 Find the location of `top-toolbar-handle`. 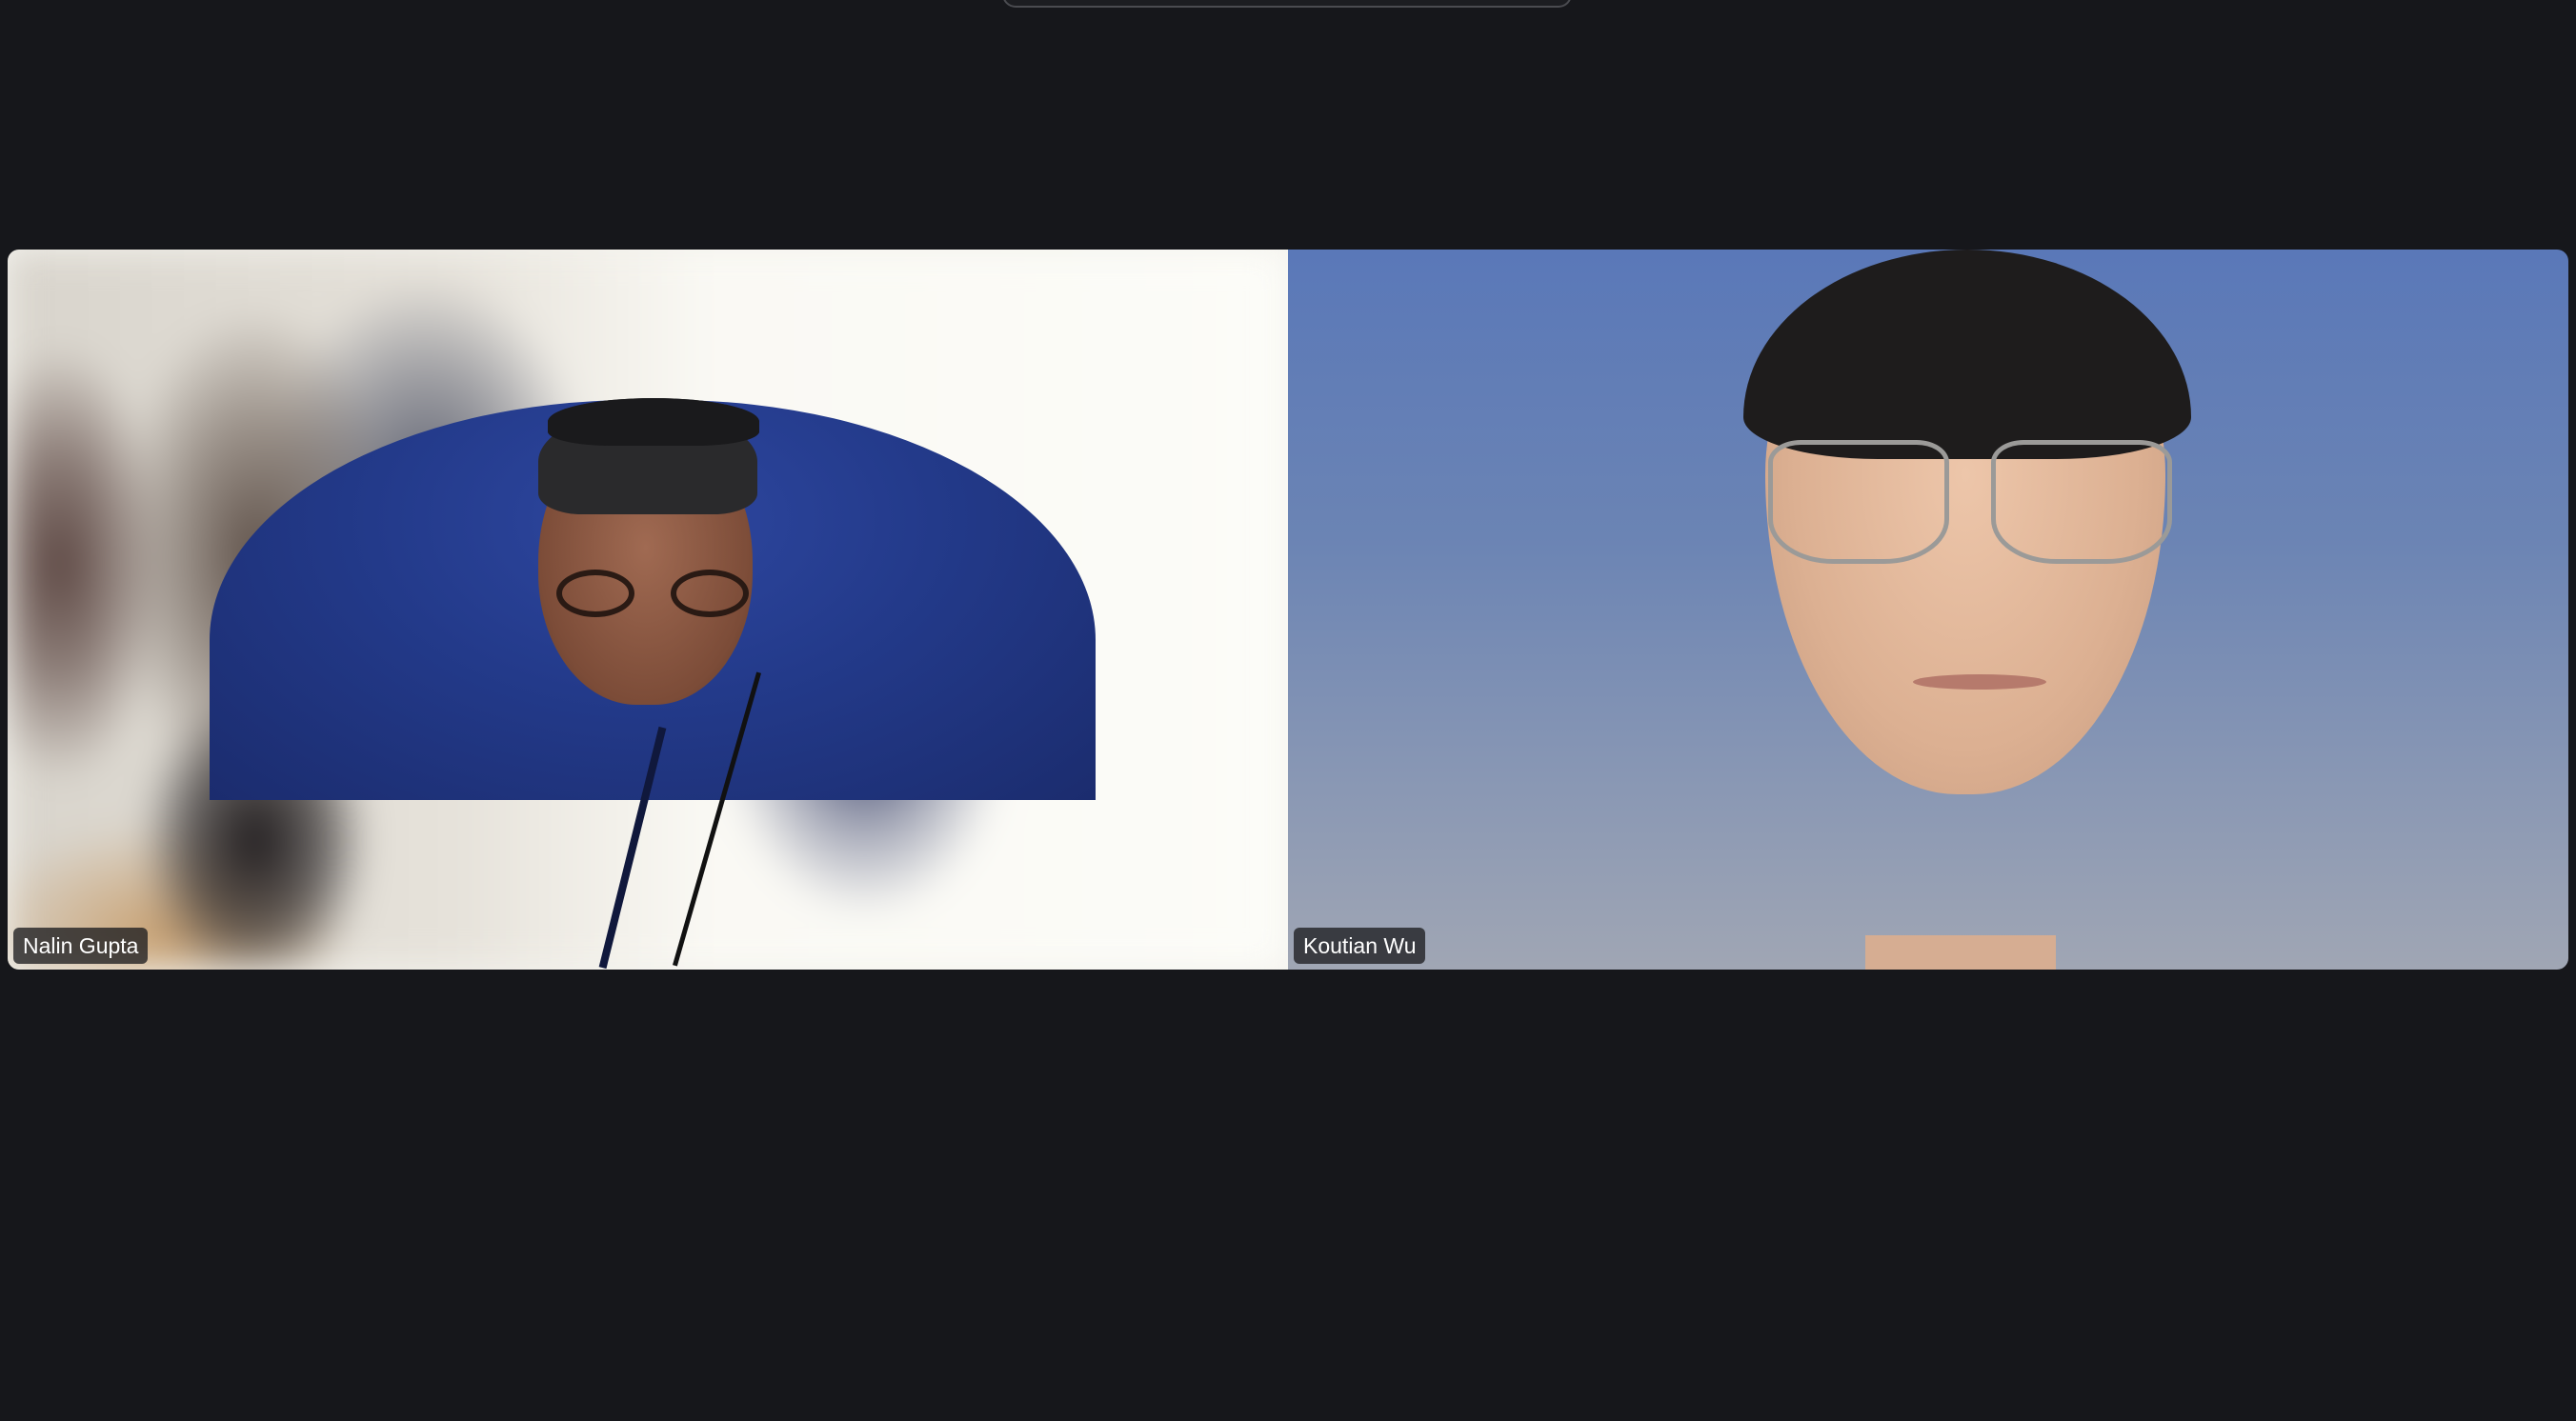

top-toolbar-handle is located at coordinates (1287, 4).